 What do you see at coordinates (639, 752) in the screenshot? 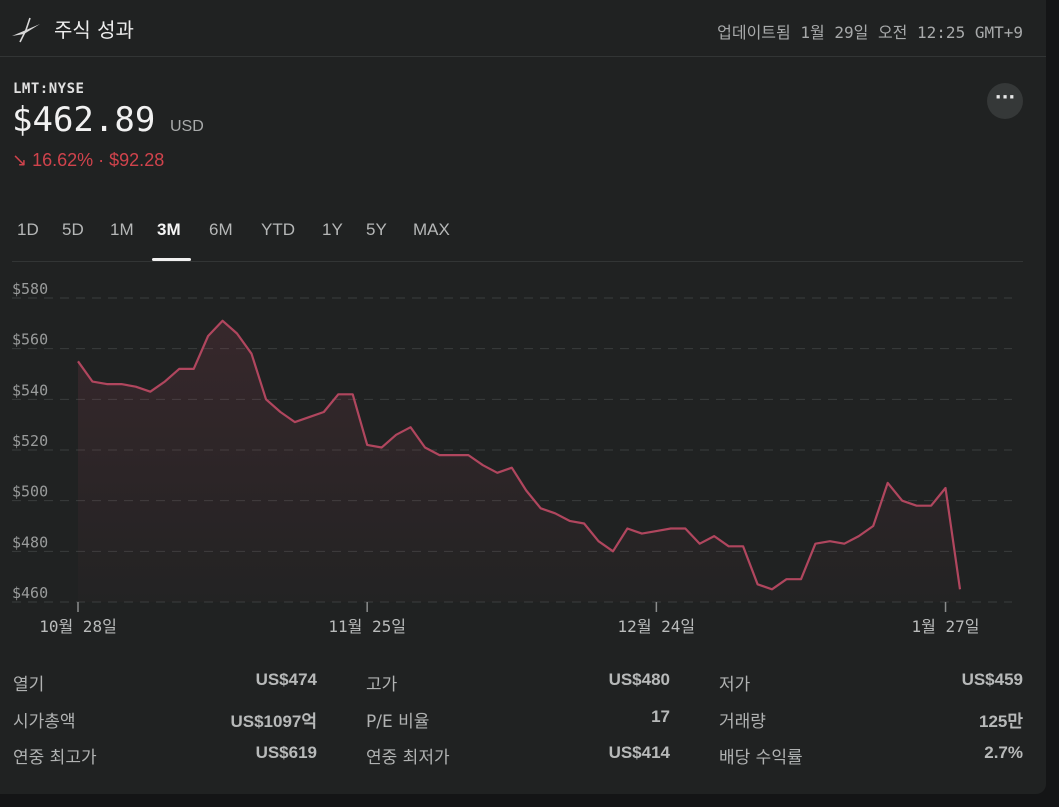
I see `stat-52w-low-value: US$414` at bounding box center [639, 752].